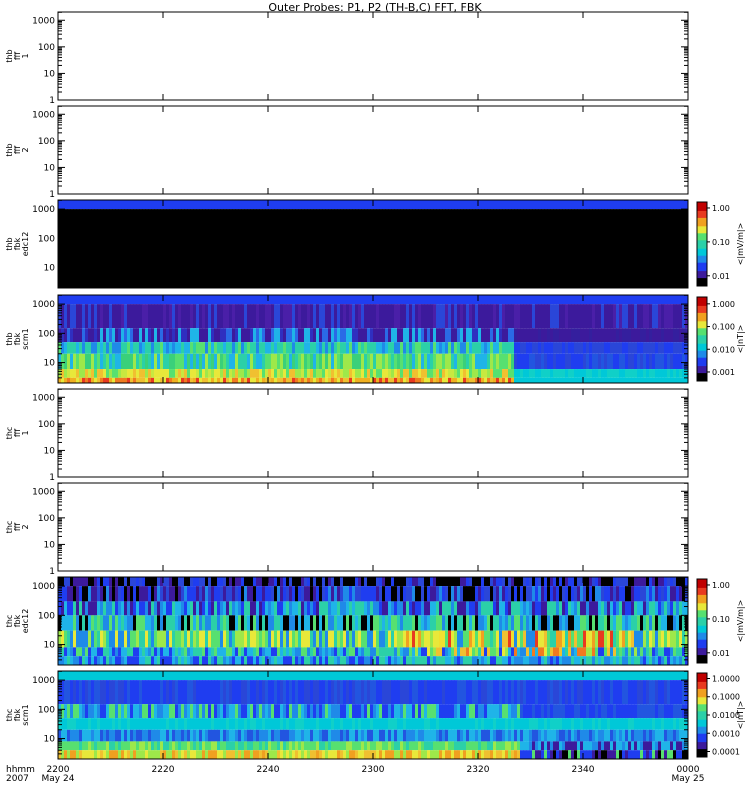 This screenshot has width=750, height=804. I want to click on y-tick-label: 1, so click(52, 572).